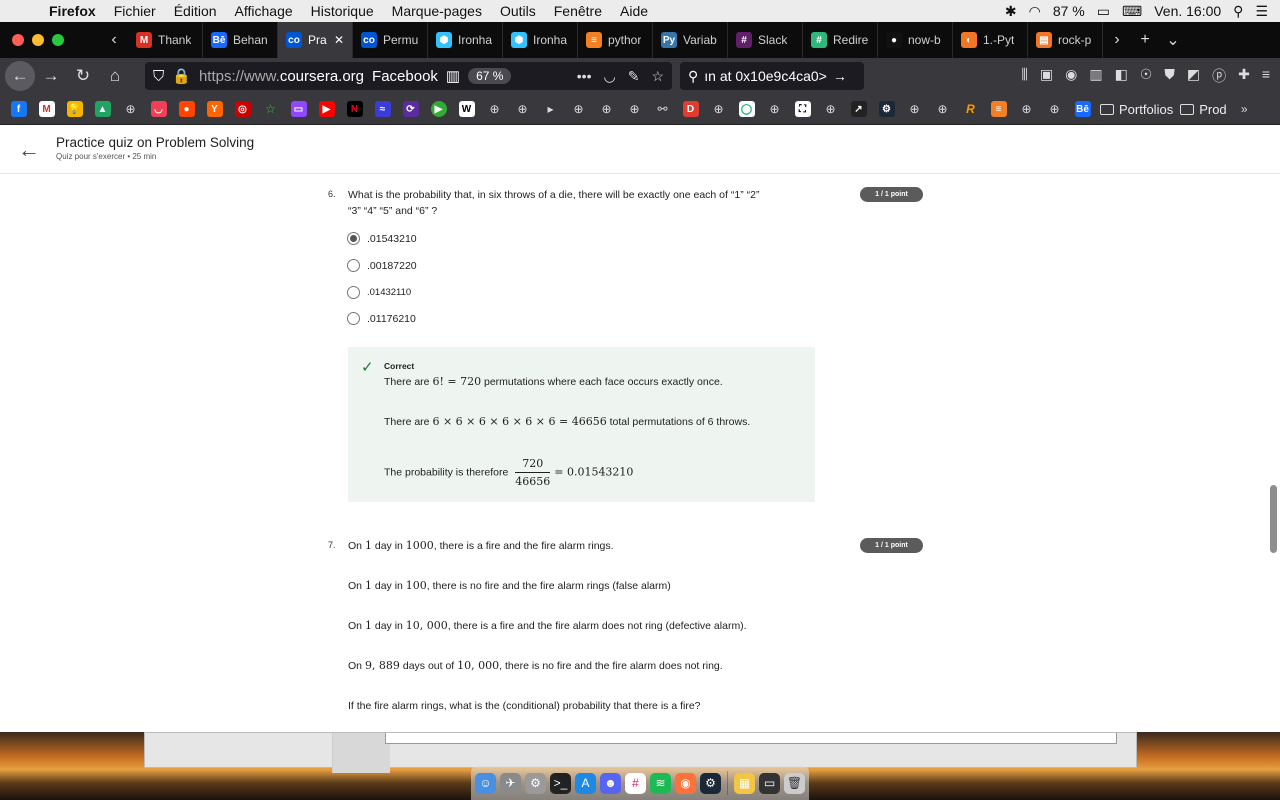  Describe the element at coordinates (195, 11) in the screenshot. I see `menu-edition: Édition` at that location.